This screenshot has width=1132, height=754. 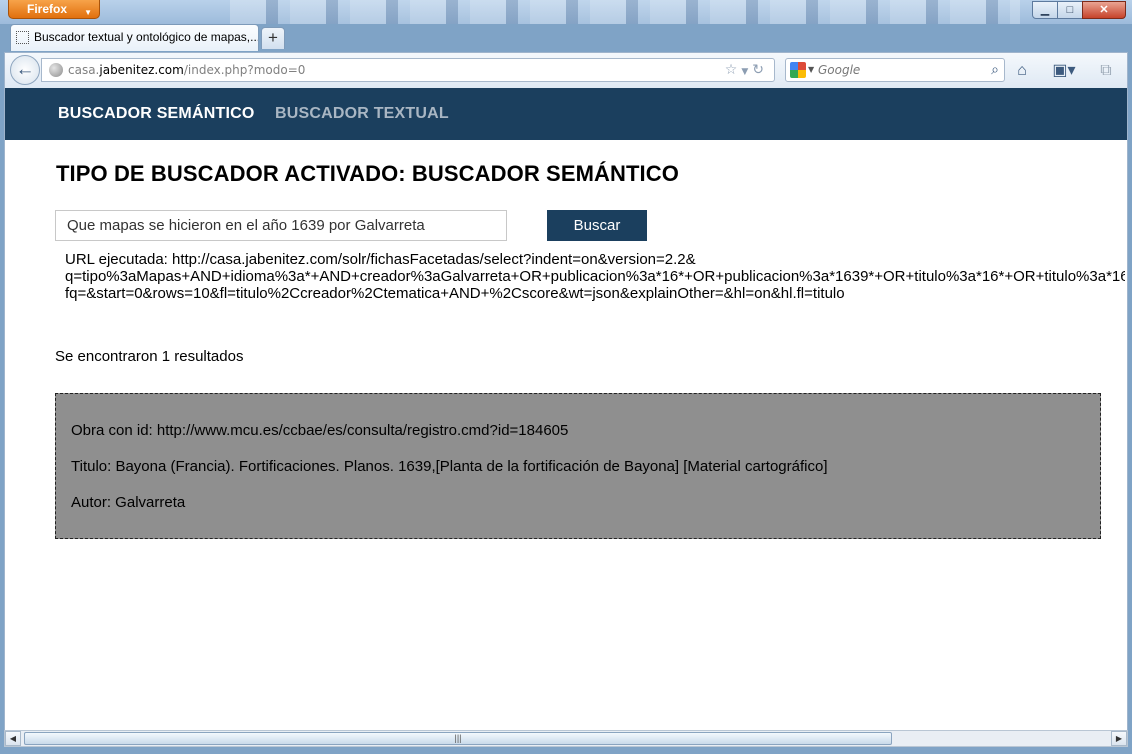 I want to click on new-tab-button: +, so click(x=273, y=38).